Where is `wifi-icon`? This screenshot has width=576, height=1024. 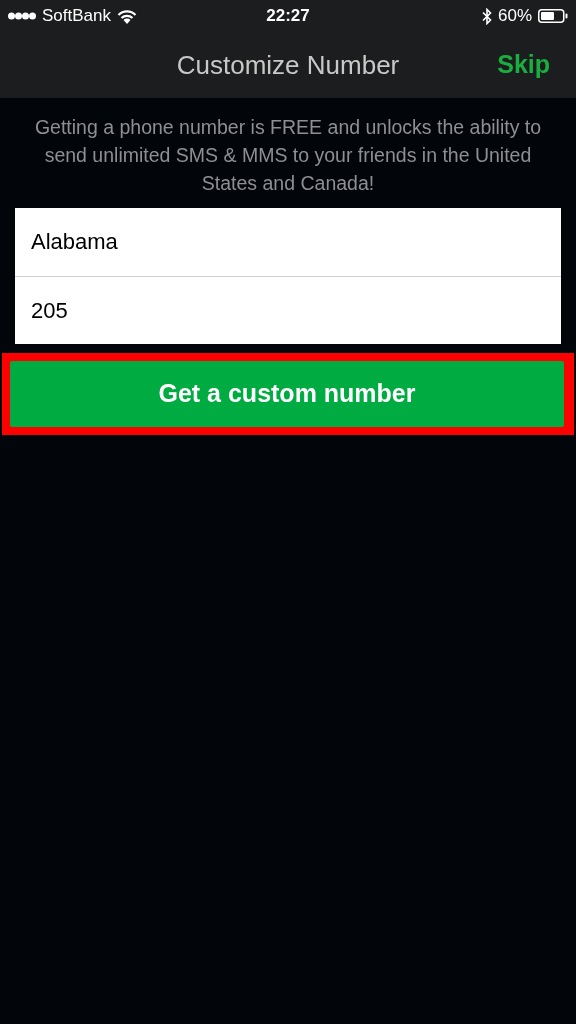
wifi-icon is located at coordinates (127, 16).